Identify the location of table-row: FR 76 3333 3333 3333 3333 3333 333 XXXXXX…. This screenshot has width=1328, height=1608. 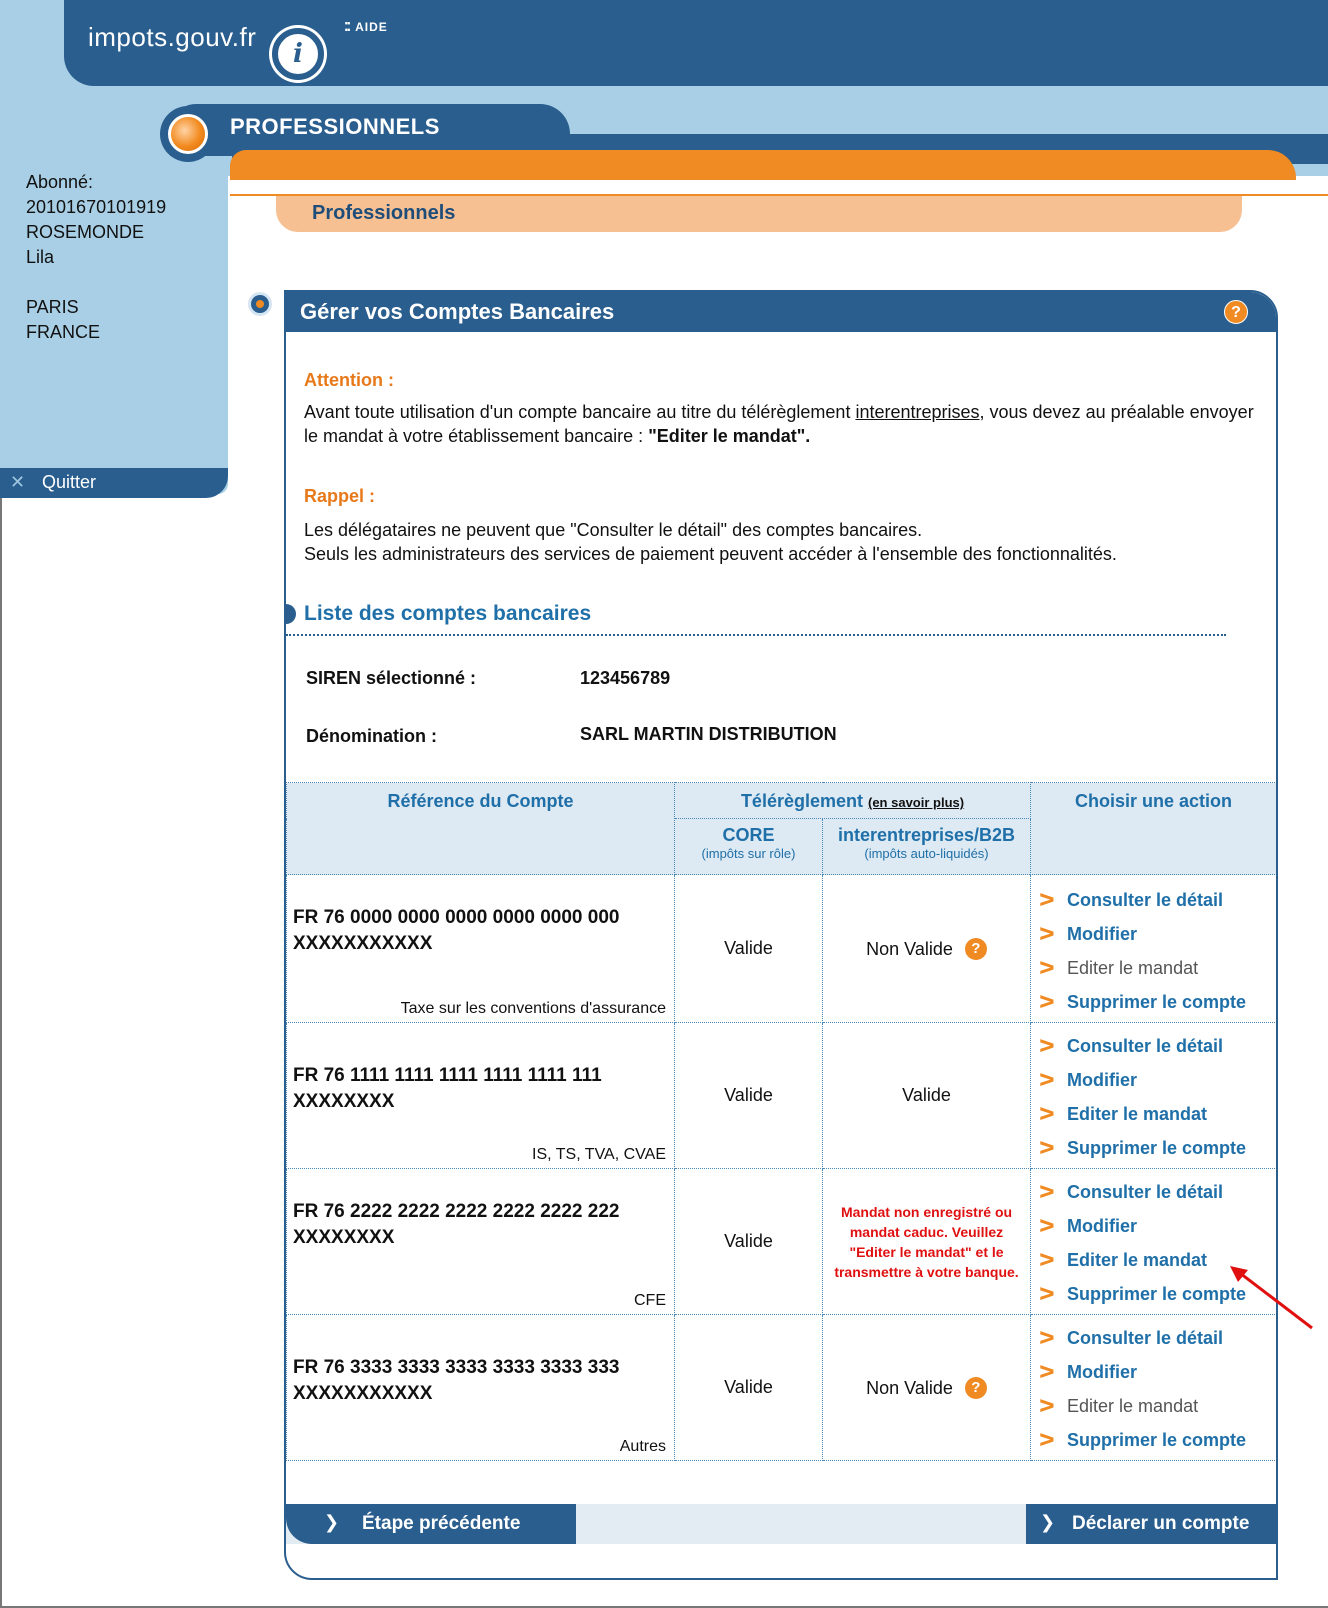
(781, 1387).